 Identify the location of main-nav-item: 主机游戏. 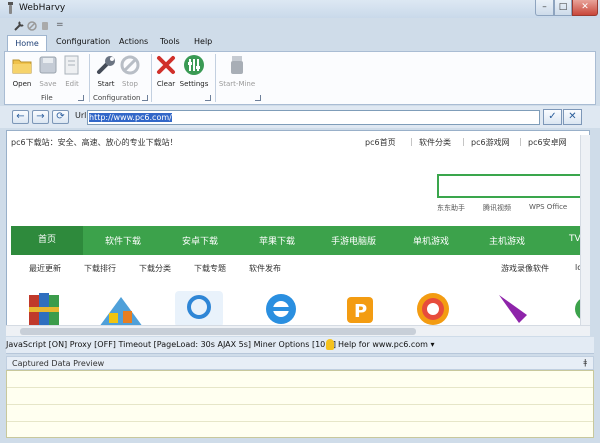
(507, 240).